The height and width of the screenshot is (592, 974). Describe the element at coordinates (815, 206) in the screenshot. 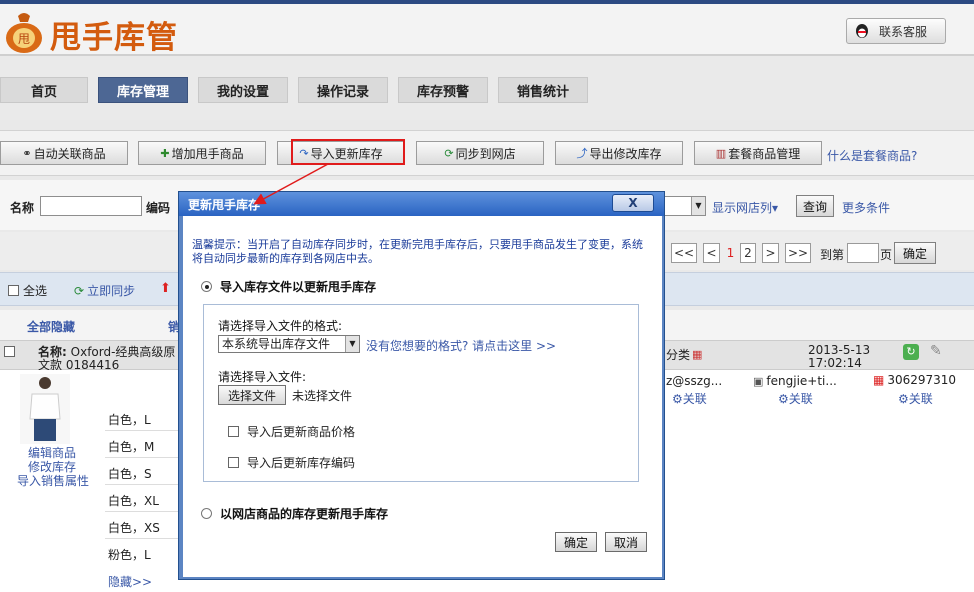

I see `query-button: 查询` at that location.